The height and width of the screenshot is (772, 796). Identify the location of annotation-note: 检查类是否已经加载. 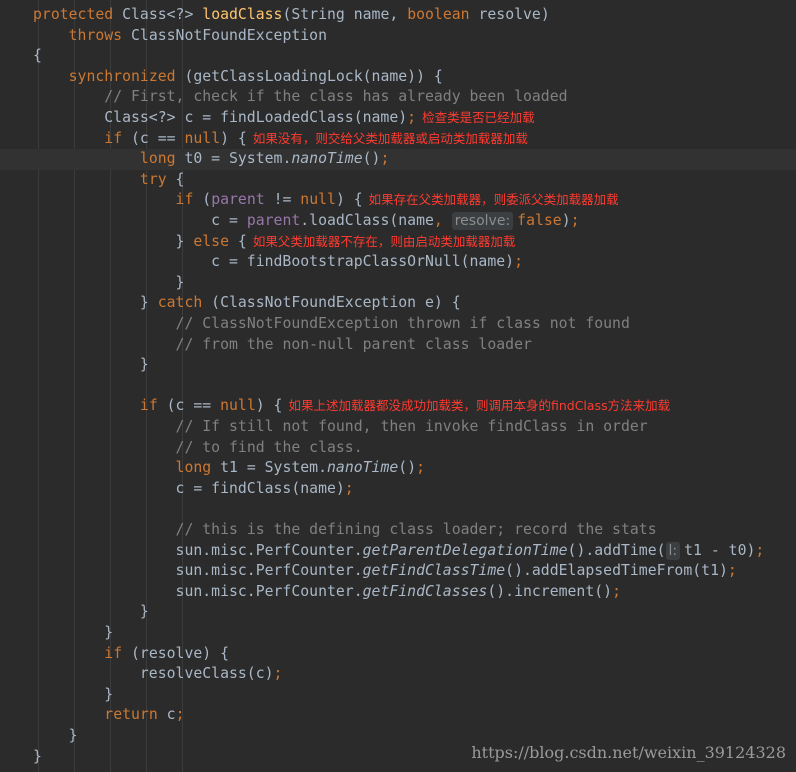
(478, 117).